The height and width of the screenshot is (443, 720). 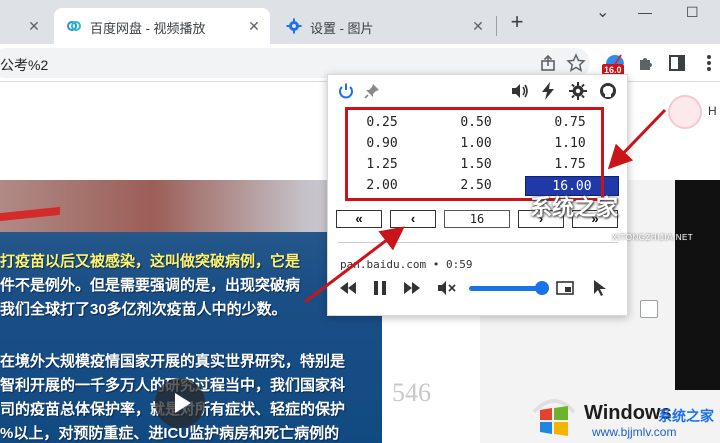 I want to click on watermark-site-name: 系统之家, so click(x=574, y=207).